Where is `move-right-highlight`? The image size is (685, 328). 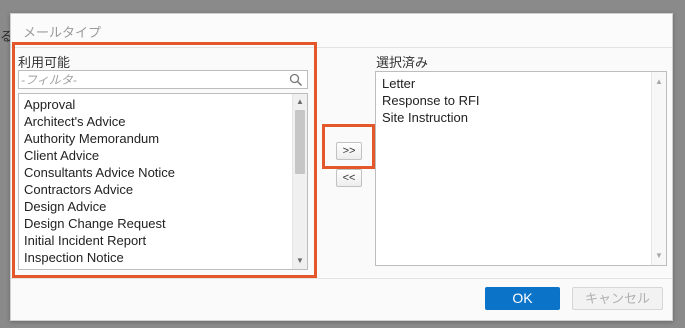
move-right-highlight is located at coordinates (348, 146).